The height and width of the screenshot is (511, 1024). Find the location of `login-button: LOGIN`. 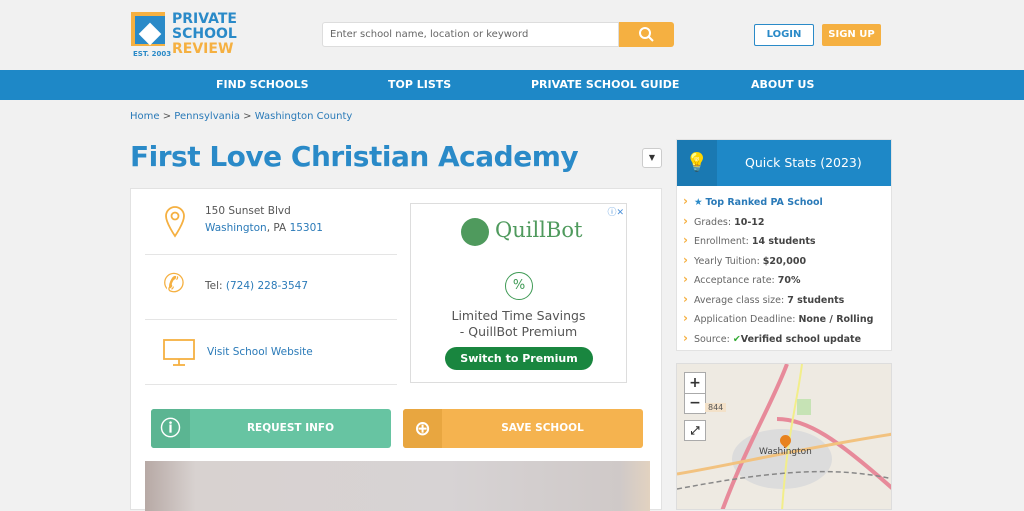

login-button: LOGIN is located at coordinates (784, 35).